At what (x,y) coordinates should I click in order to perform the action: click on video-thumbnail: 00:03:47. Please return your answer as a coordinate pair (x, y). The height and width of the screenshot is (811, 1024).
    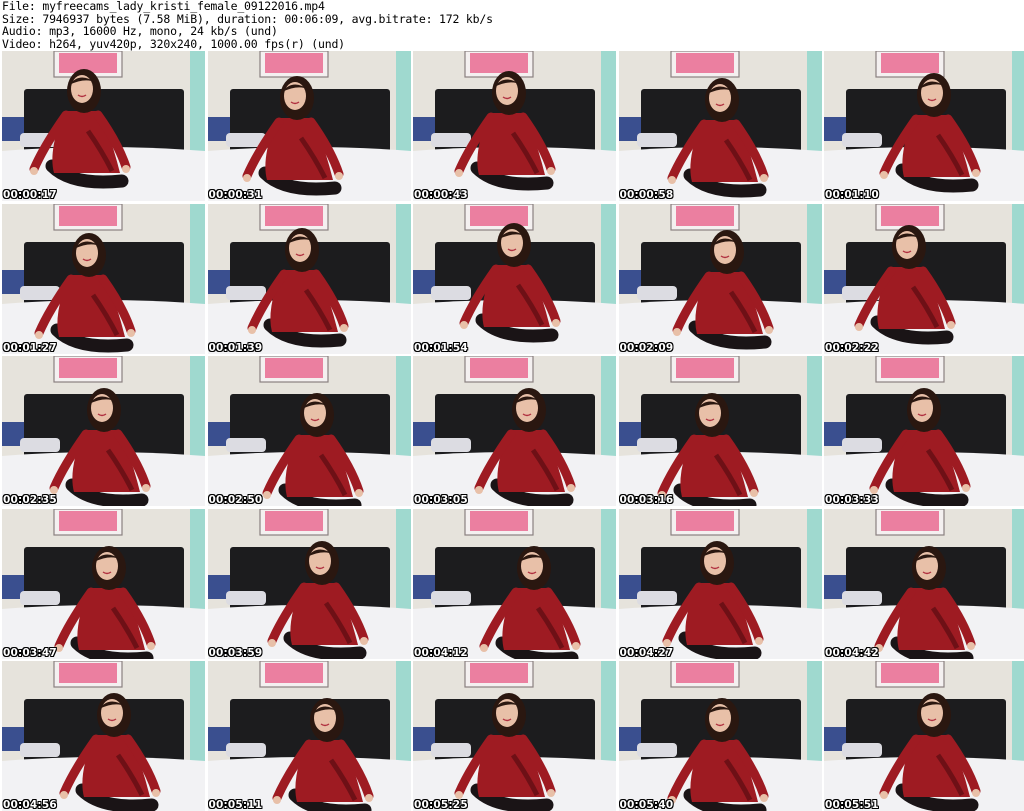
    Looking at the image, I should click on (103, 583).